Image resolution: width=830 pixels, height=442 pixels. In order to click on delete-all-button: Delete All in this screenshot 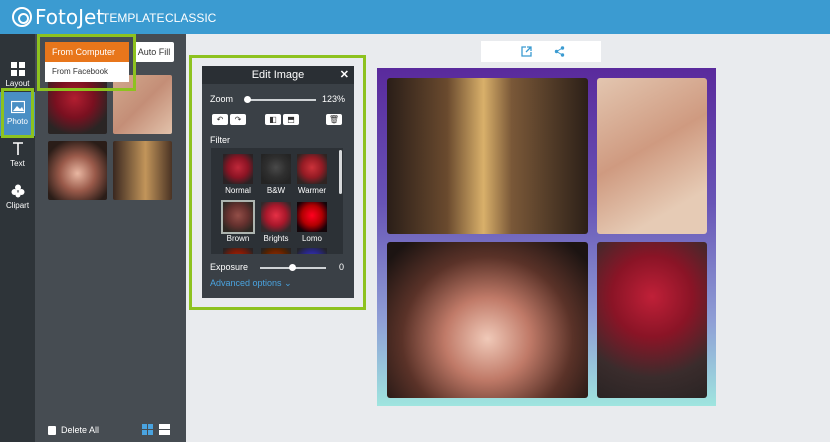, I will do `click(73, 430)`.